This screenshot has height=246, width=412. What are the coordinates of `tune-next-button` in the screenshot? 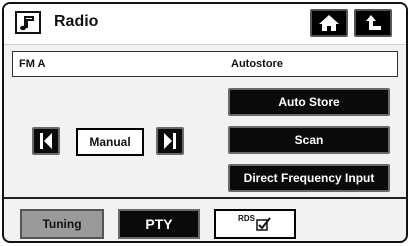 It's located at (170, 141).